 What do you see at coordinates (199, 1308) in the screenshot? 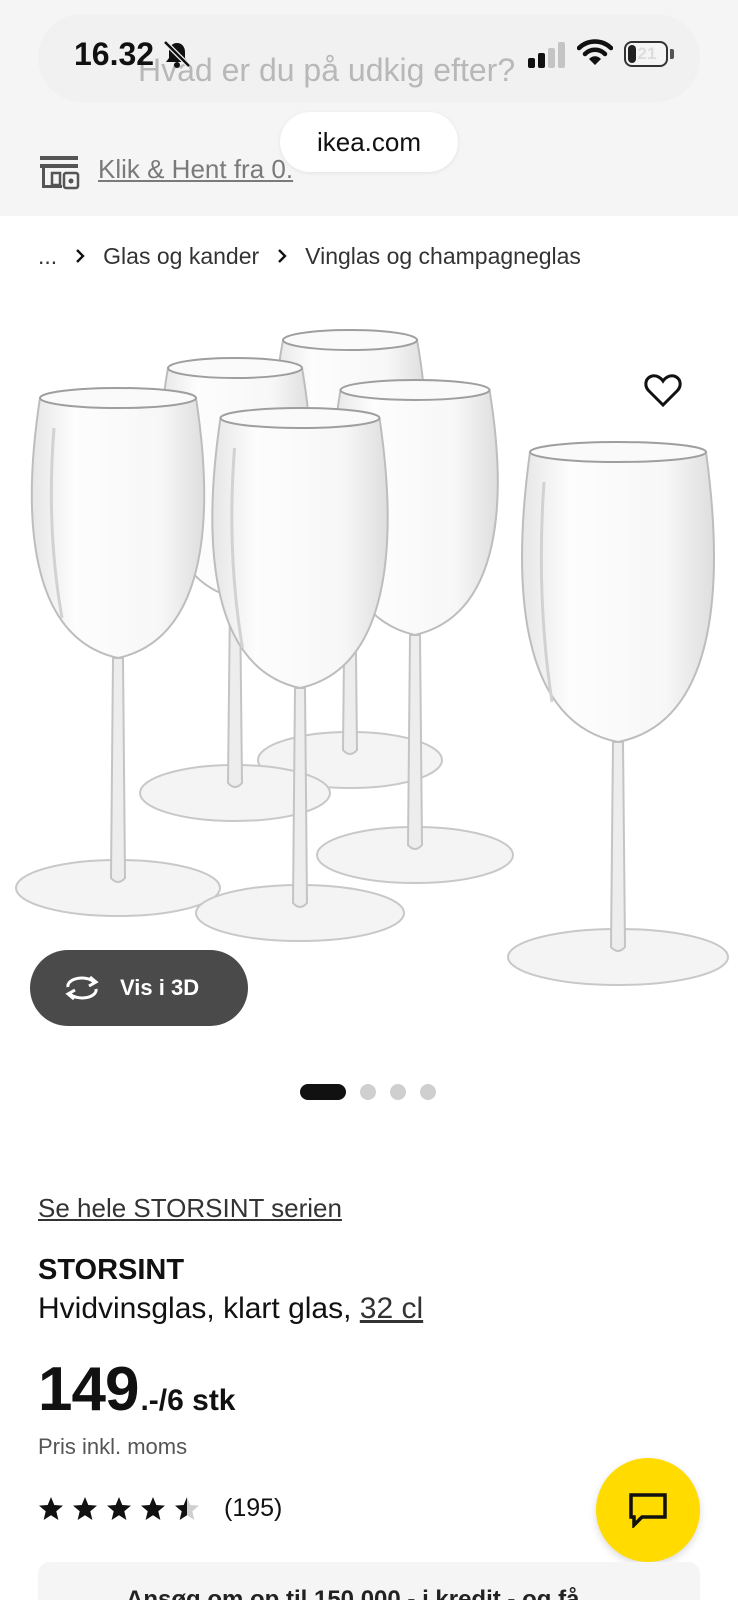
I see `product-description-text: Hvidvinsglas, klart glas,` at bounding box center [199, 1308].